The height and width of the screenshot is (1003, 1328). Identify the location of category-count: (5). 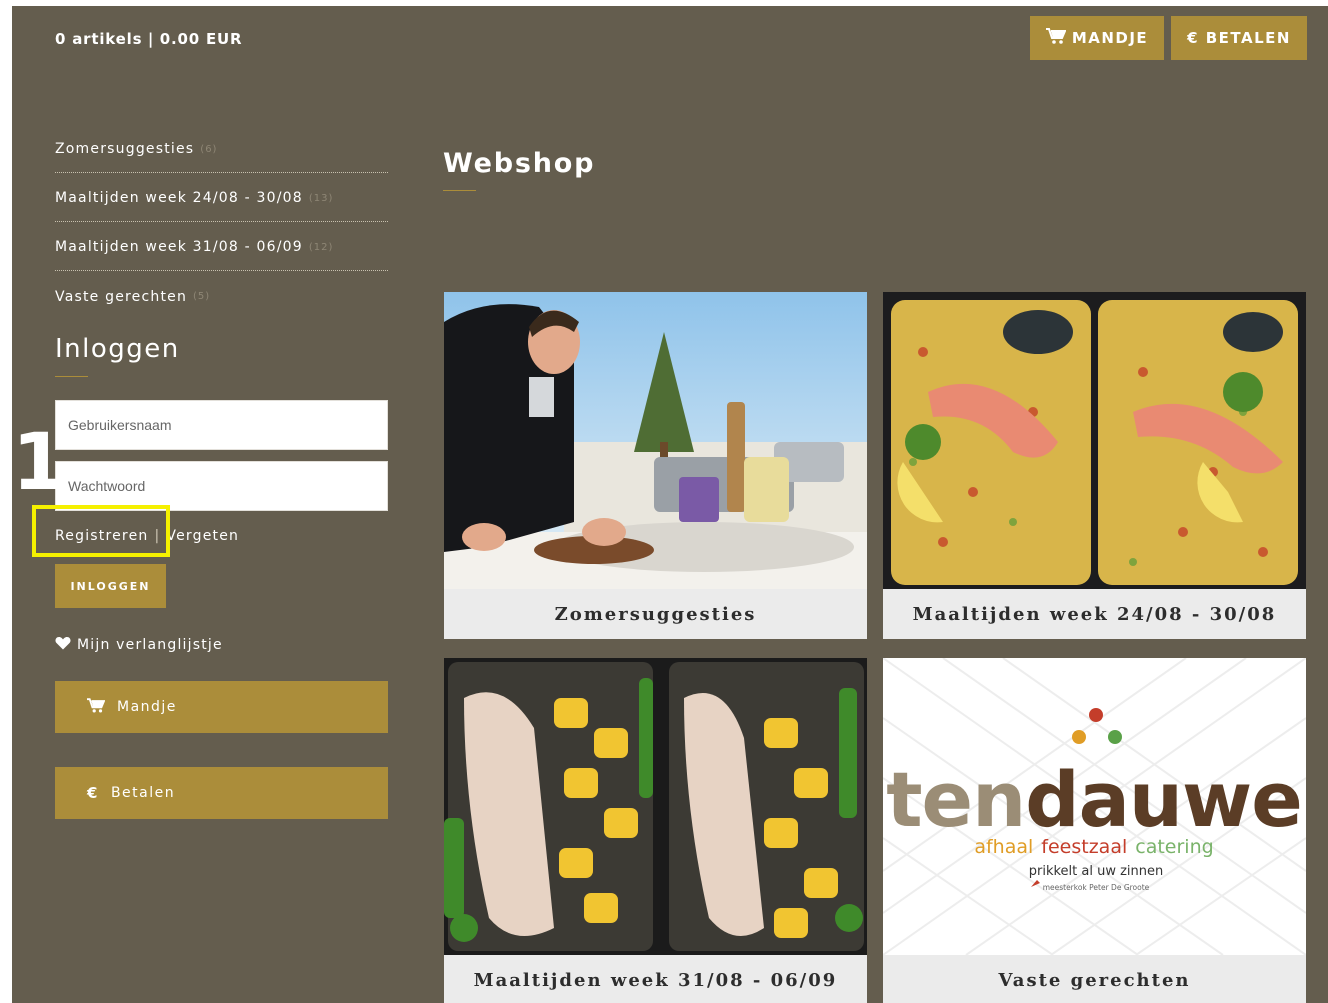
(202, 296).